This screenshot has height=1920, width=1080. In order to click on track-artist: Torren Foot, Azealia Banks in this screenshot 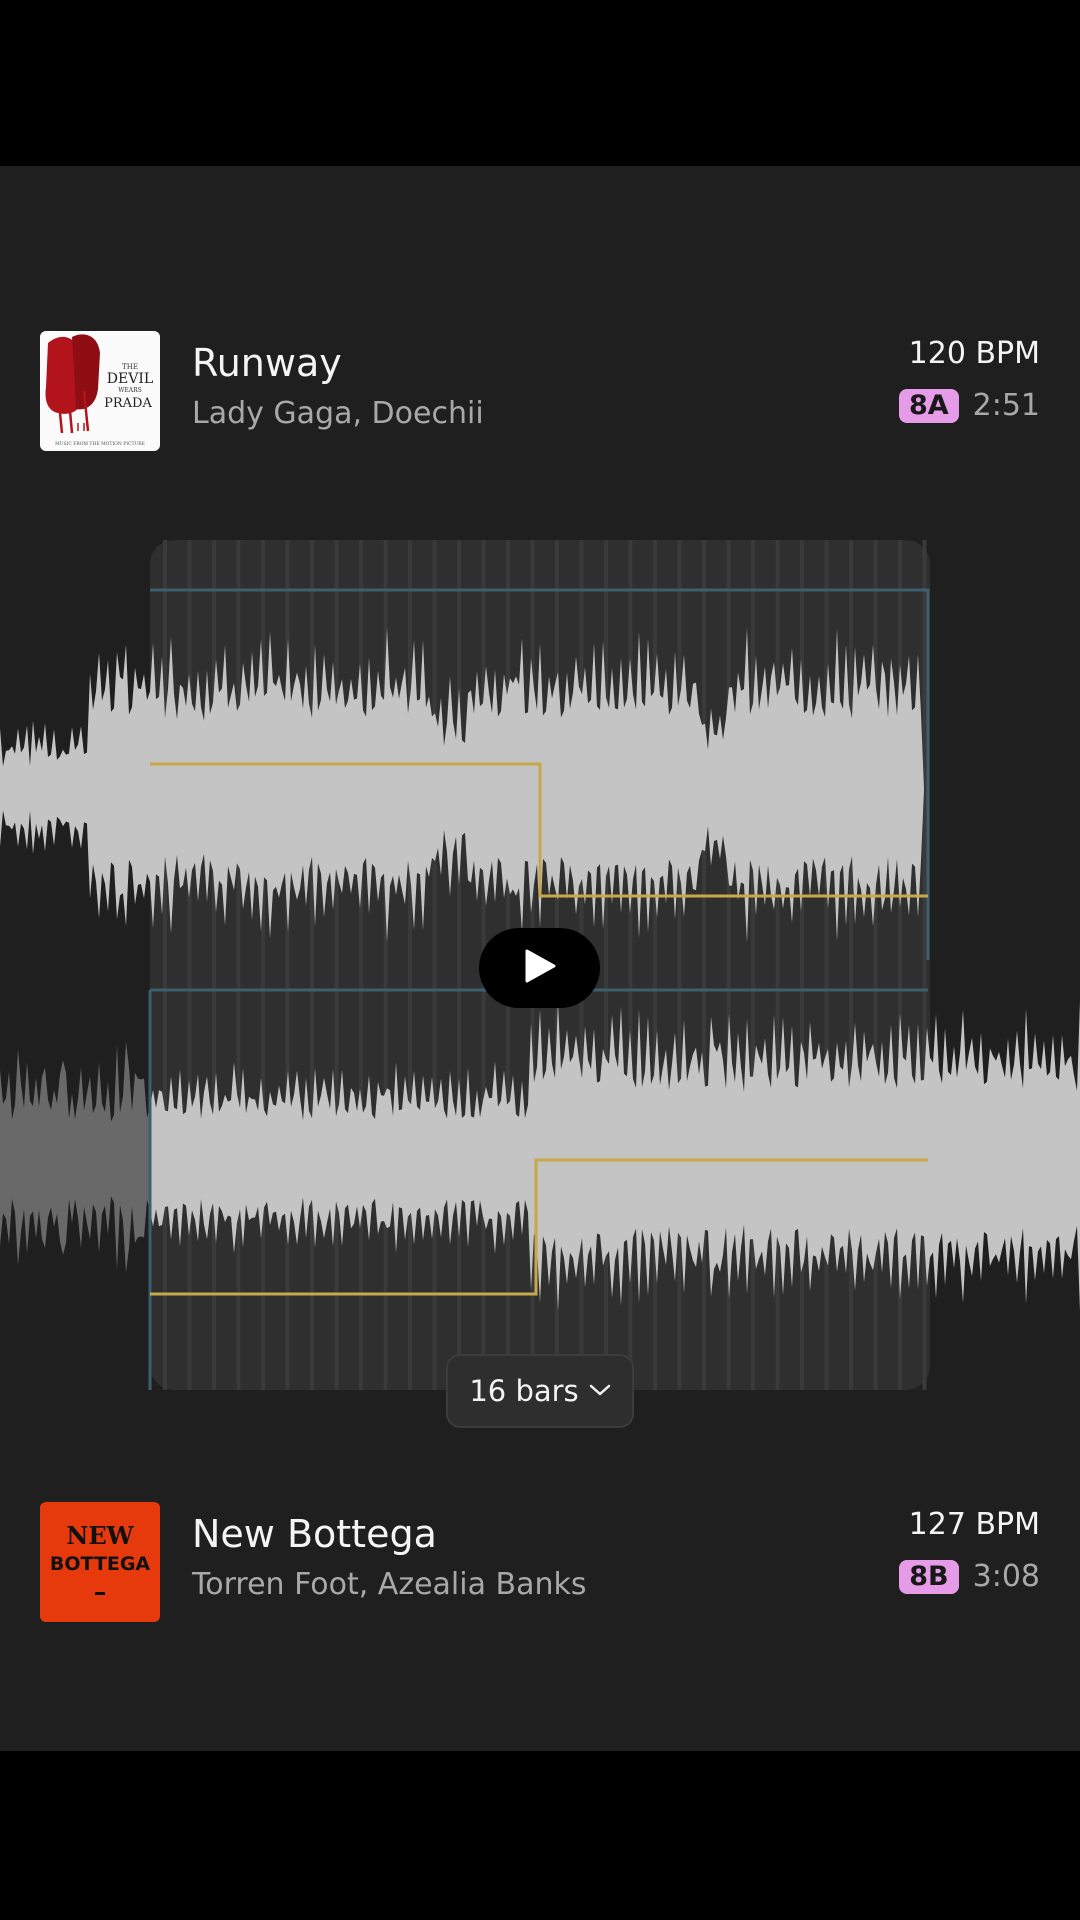, I will do `click(389, 1584)`.